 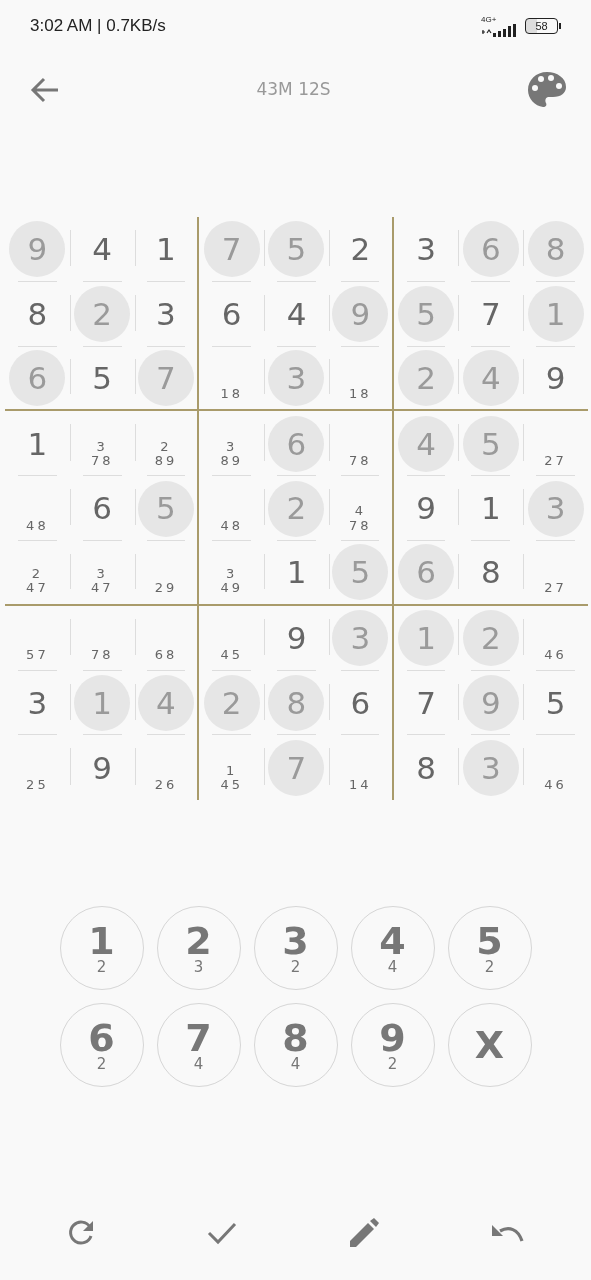 I want to click on pencil-notes: 4 78, so click(x=360, y=518).